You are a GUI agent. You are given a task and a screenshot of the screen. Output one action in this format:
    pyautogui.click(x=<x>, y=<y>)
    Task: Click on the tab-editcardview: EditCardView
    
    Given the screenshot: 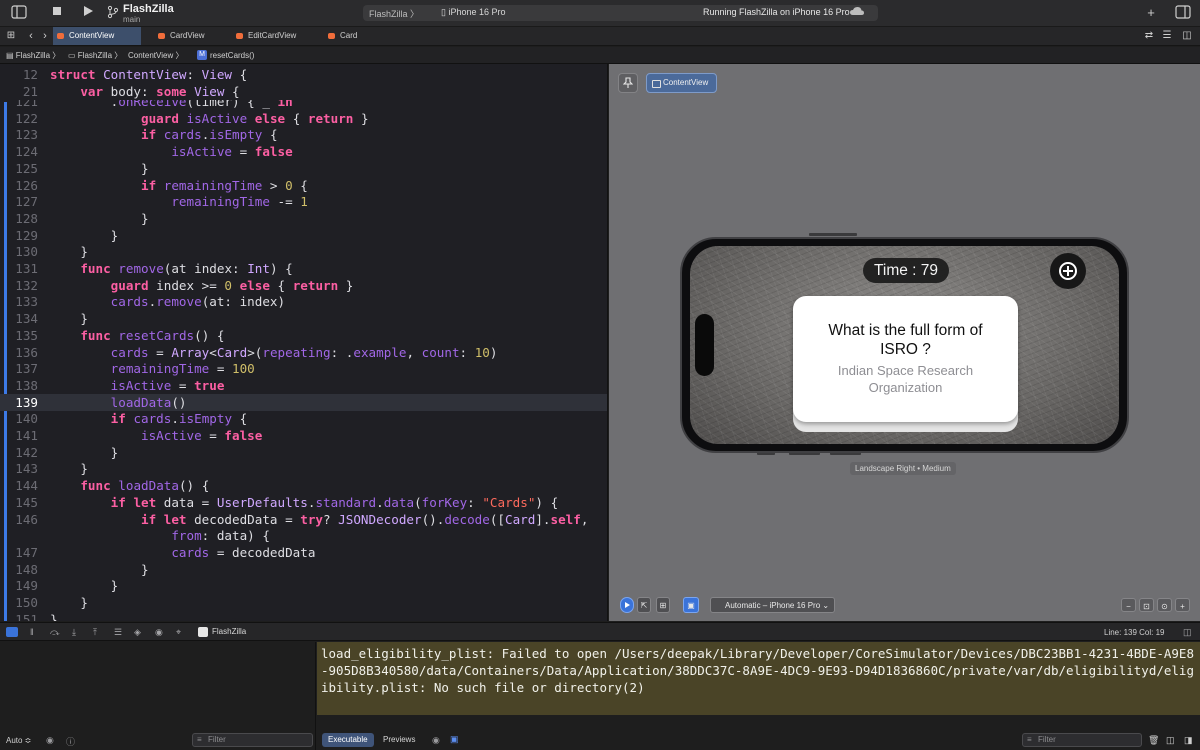 What is the action you would take?
    pyautogui.click(x=272, y=36)
    